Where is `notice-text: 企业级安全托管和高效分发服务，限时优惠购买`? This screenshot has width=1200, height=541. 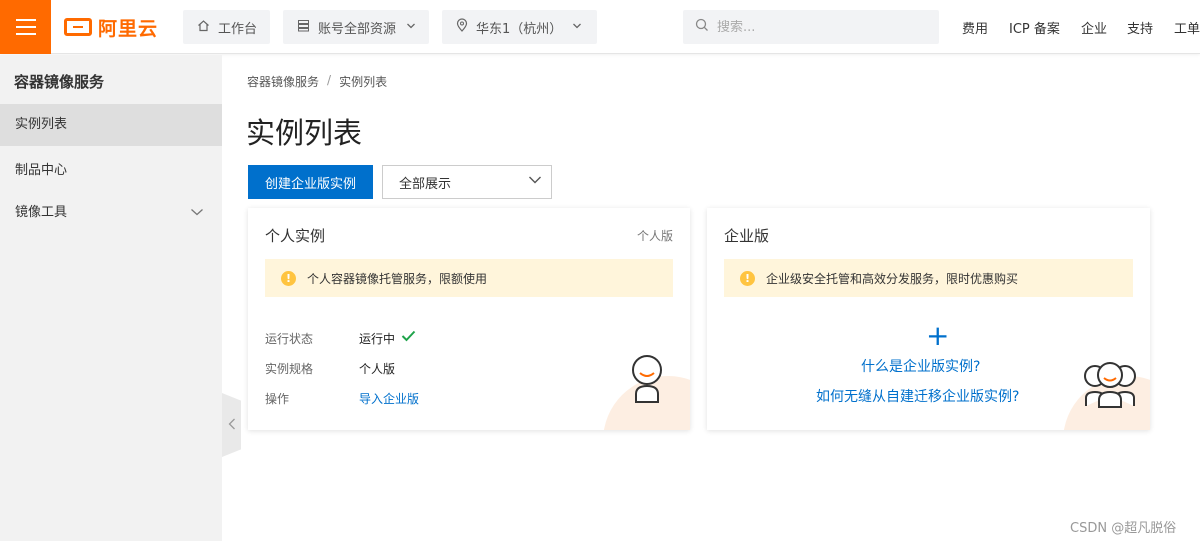
notice-text: 企业级安全托管和高效分发服务，限时优惠购买 is located at coordinates (892, 278).